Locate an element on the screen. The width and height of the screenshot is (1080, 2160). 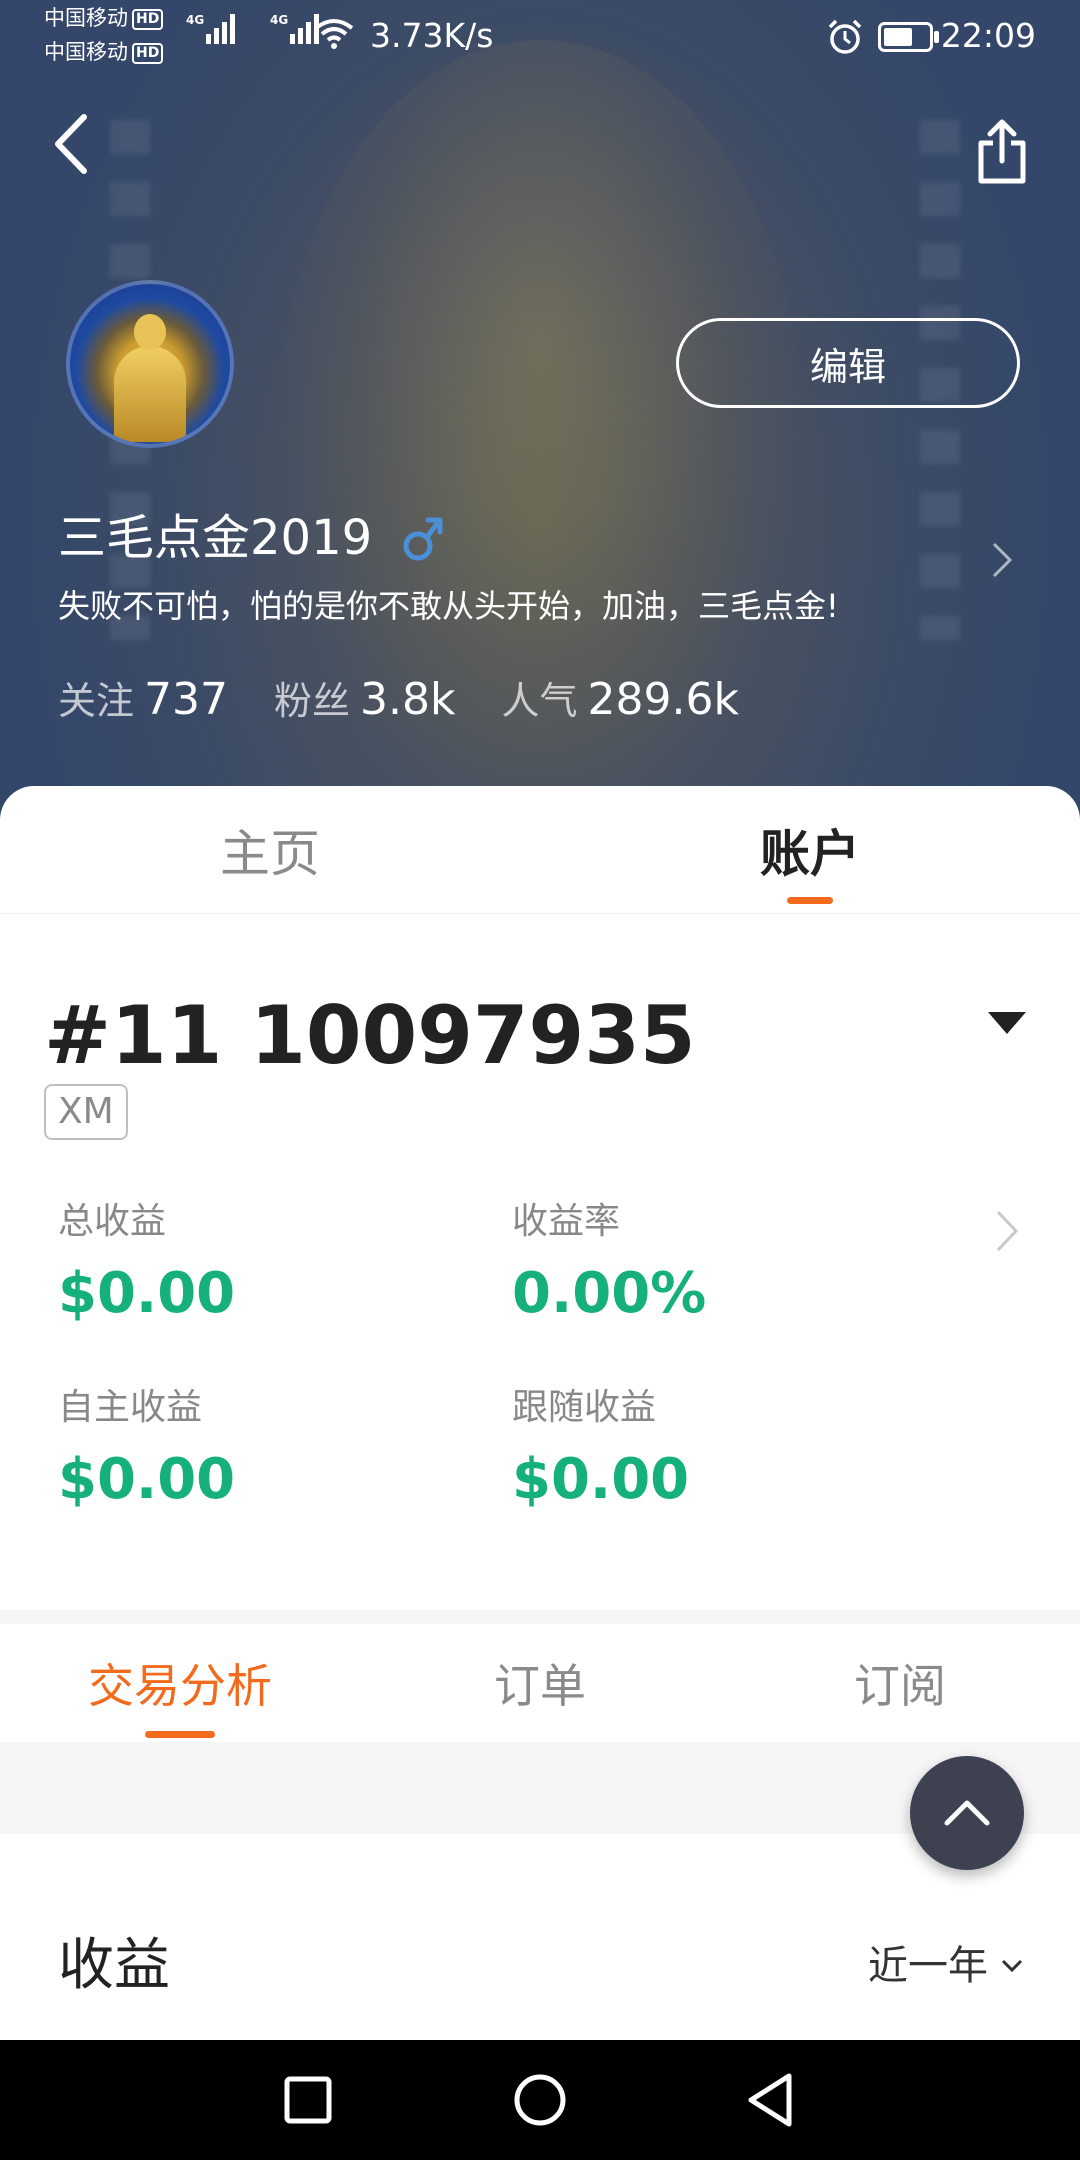
username: 三毛点金2019 is located at coordinates (215, 538).